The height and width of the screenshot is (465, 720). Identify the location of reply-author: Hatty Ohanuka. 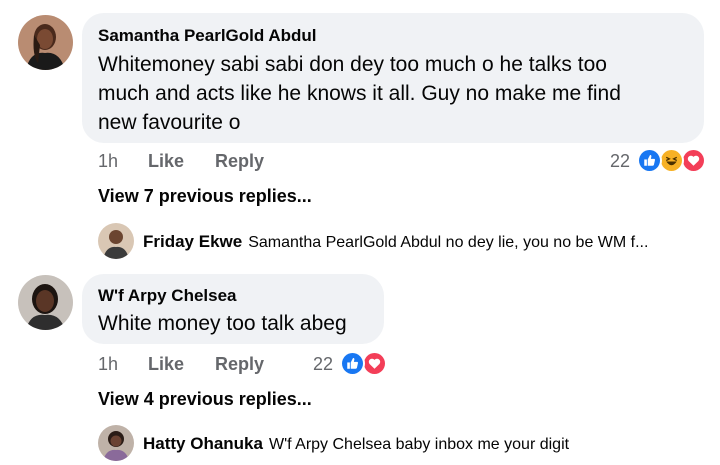
(203, 443).